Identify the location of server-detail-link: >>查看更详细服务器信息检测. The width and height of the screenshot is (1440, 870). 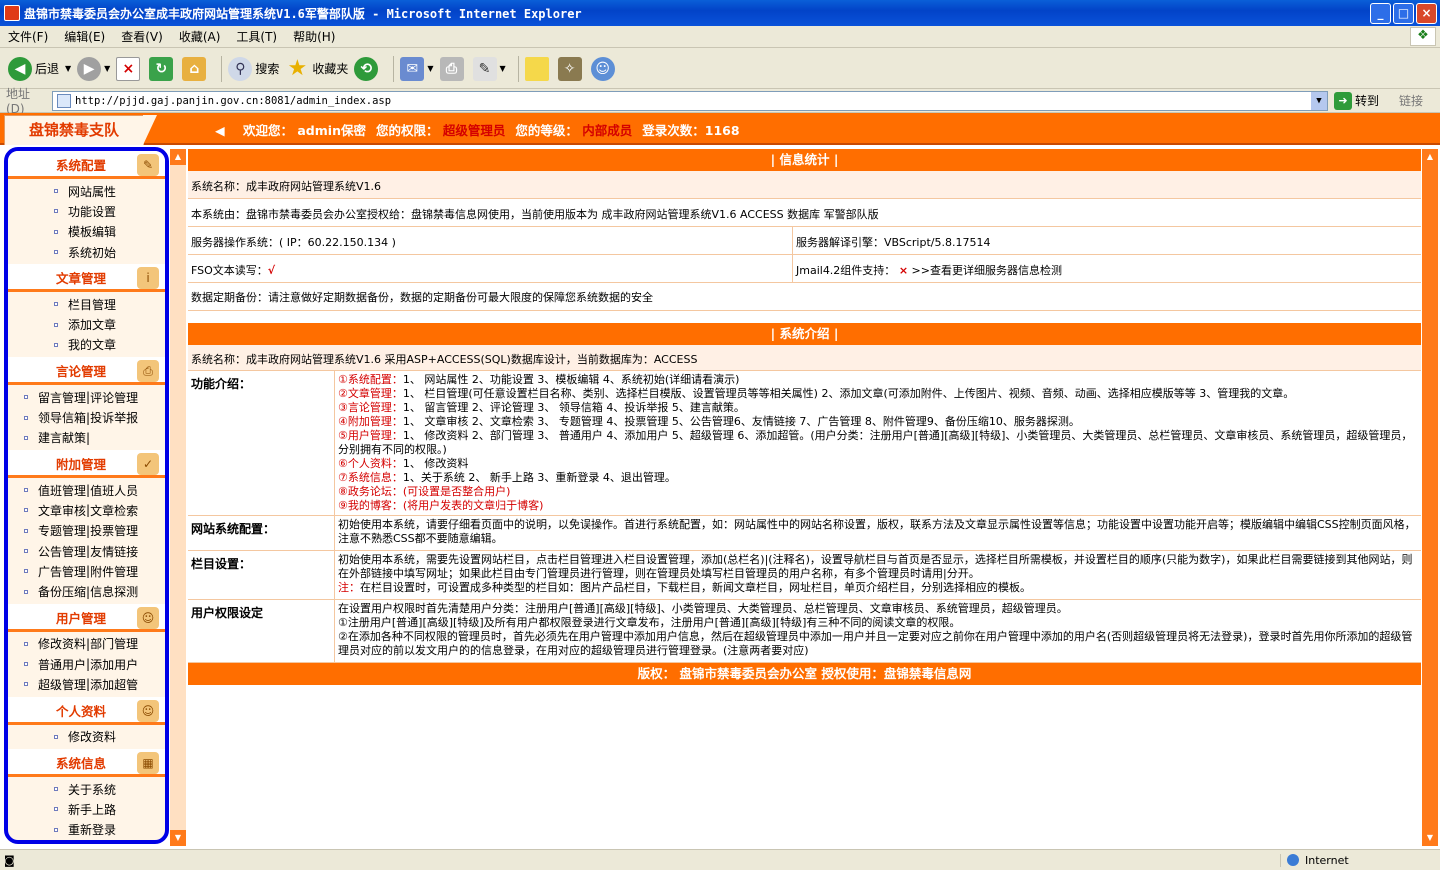
(987, 270).